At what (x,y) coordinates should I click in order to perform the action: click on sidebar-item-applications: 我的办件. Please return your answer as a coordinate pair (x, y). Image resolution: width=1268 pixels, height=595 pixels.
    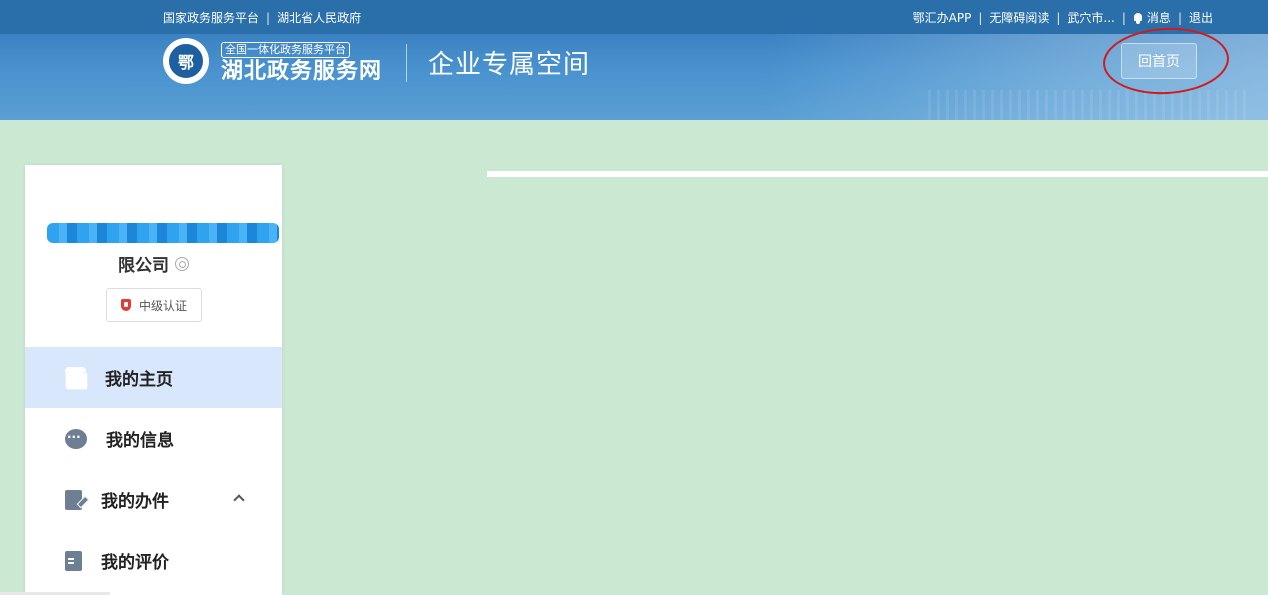
    Looking at the image, I should click on (153, 499).